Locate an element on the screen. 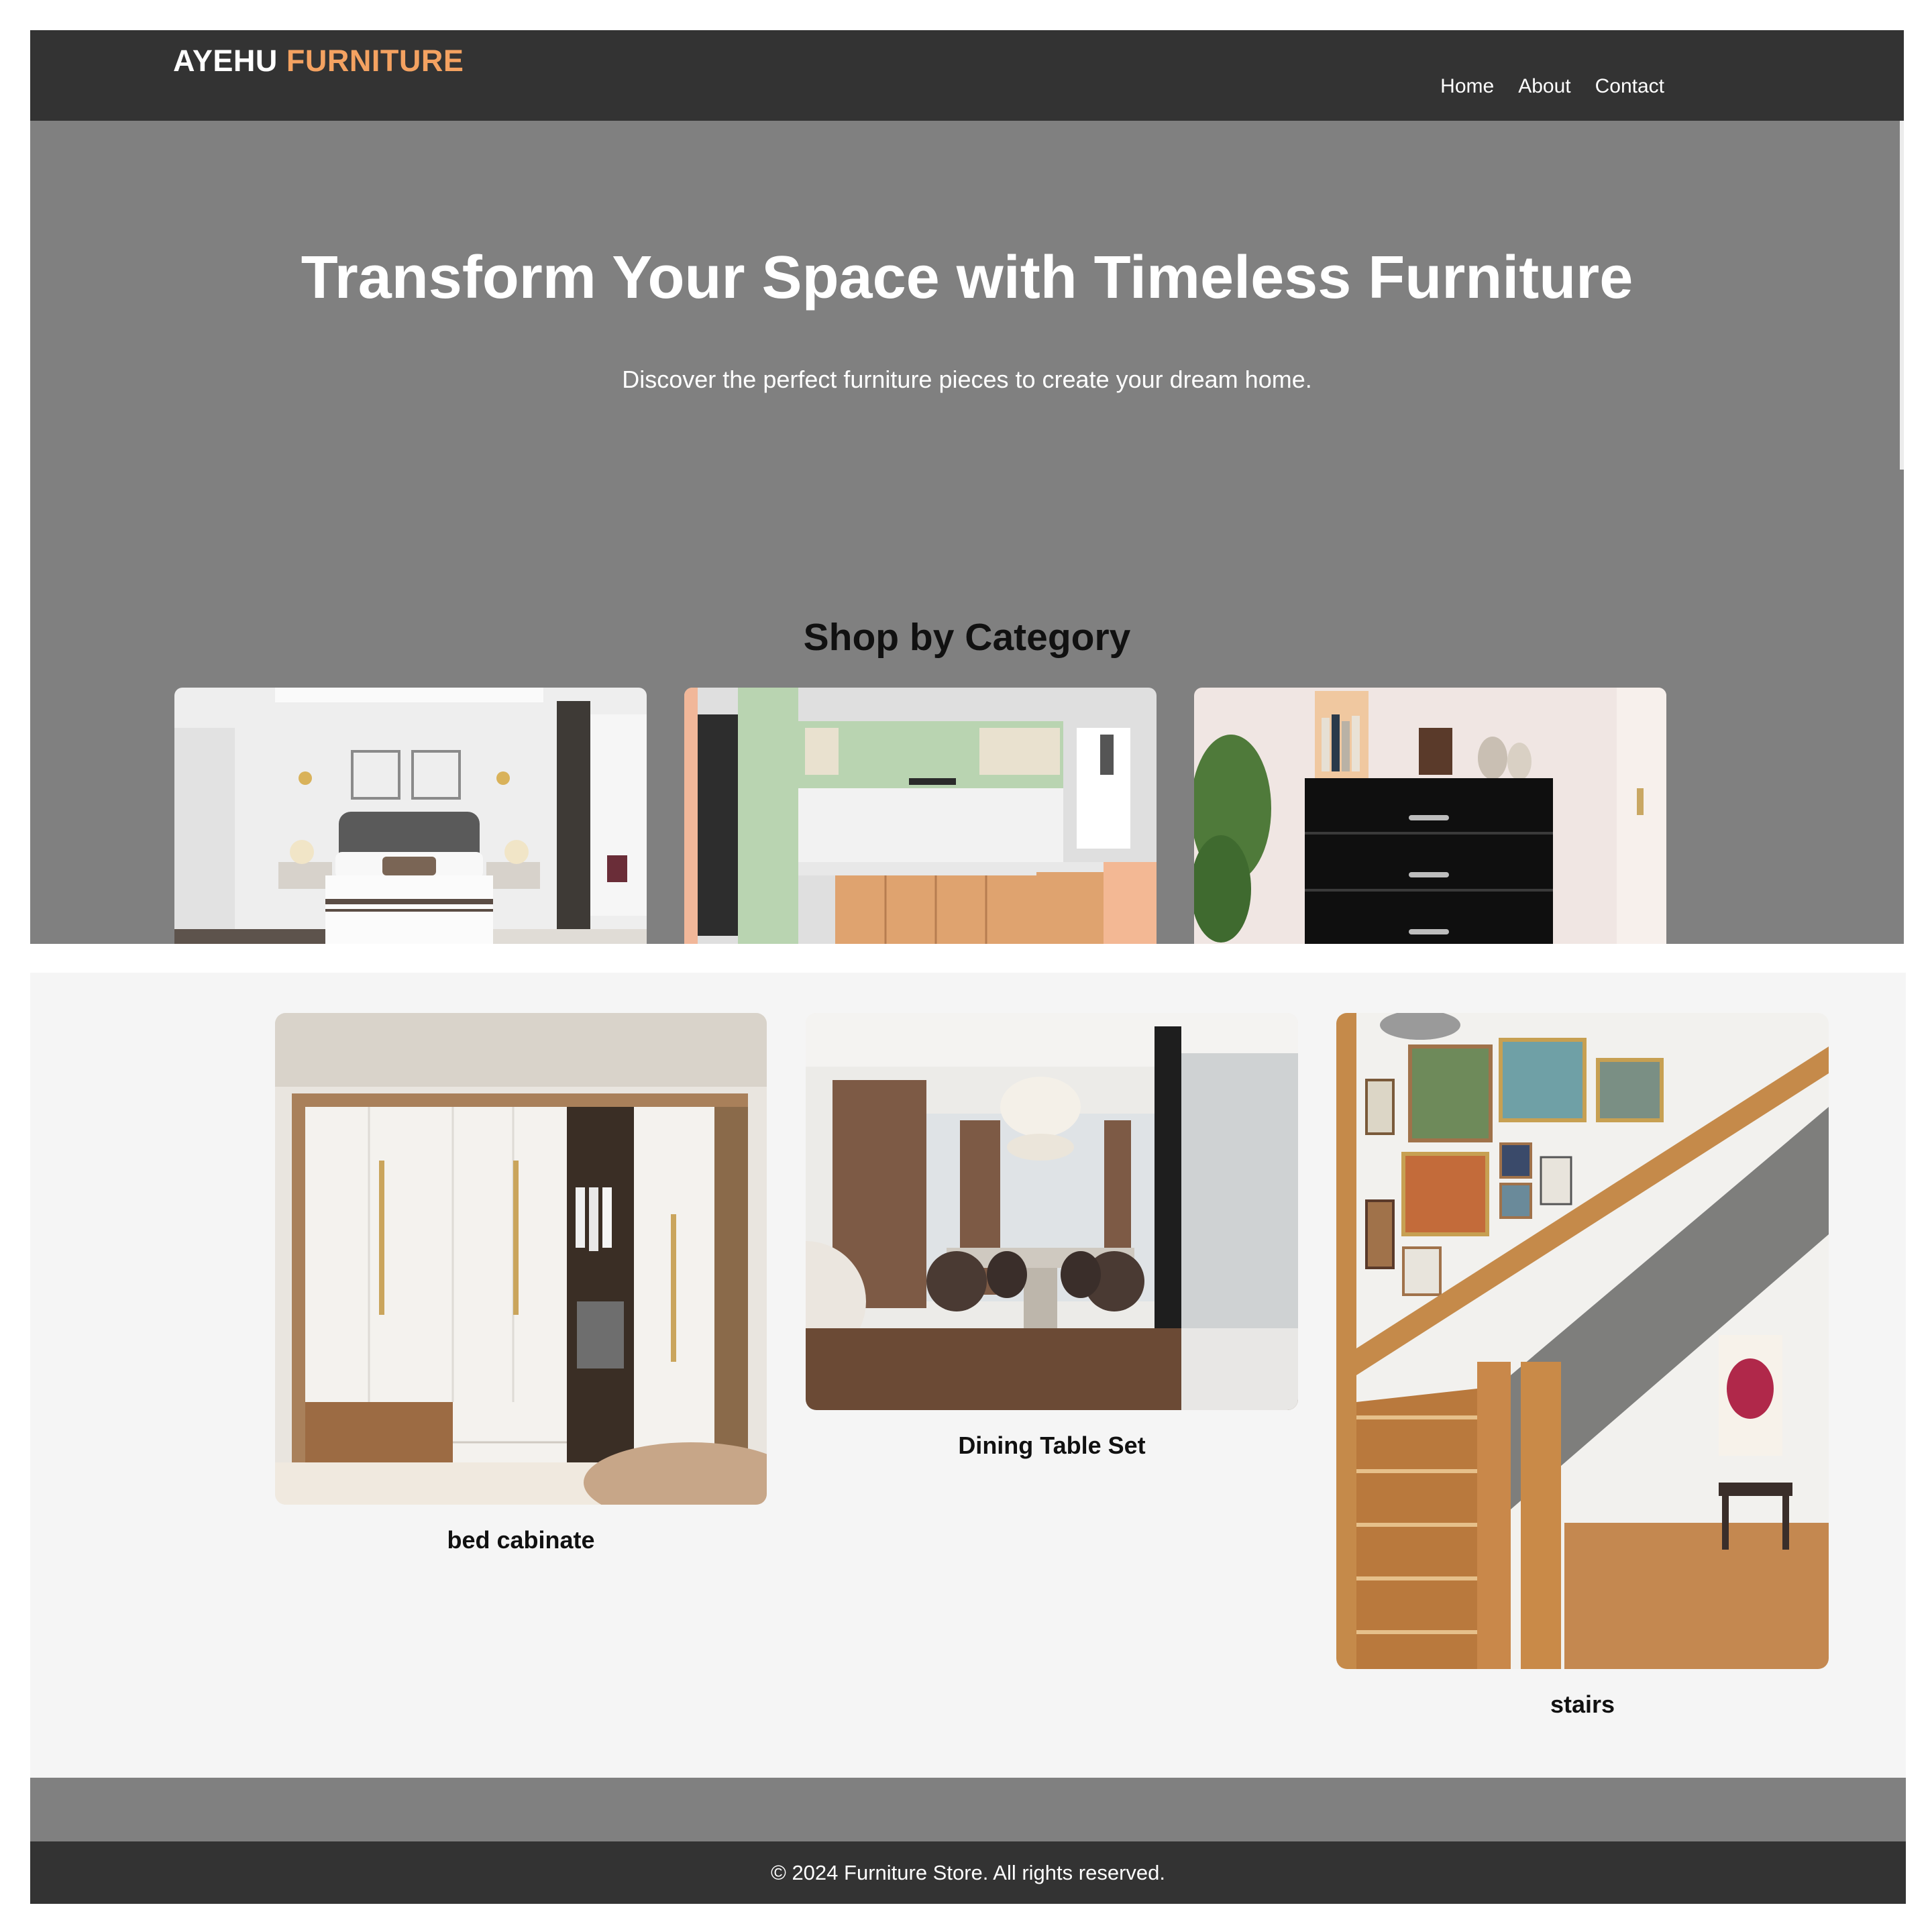 This screenshot has width=1932, height=1932. bedroom-photo is located at coordinates (410, 816).